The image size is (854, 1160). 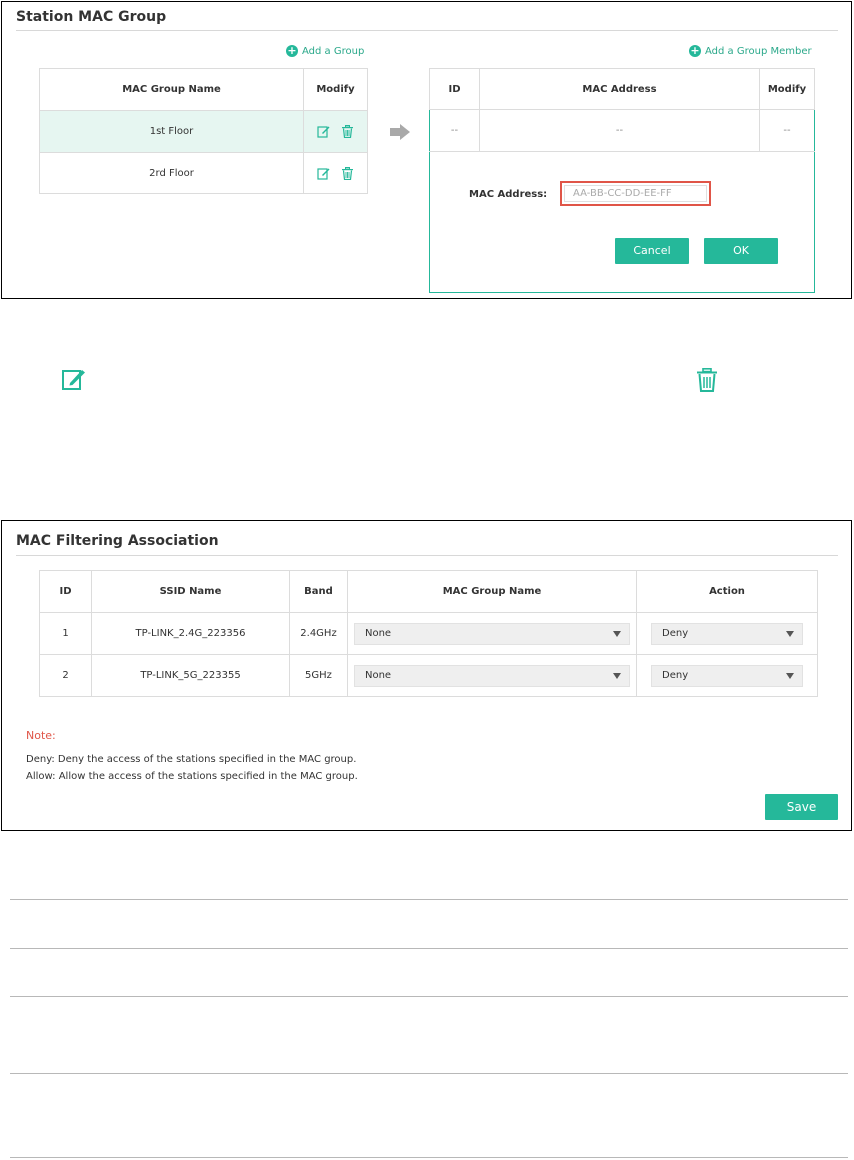 What do you see at coordinates (318, 633) in the screenshot?
I see `band-cell: 2.4GHz` at bounding box center [318, 633].